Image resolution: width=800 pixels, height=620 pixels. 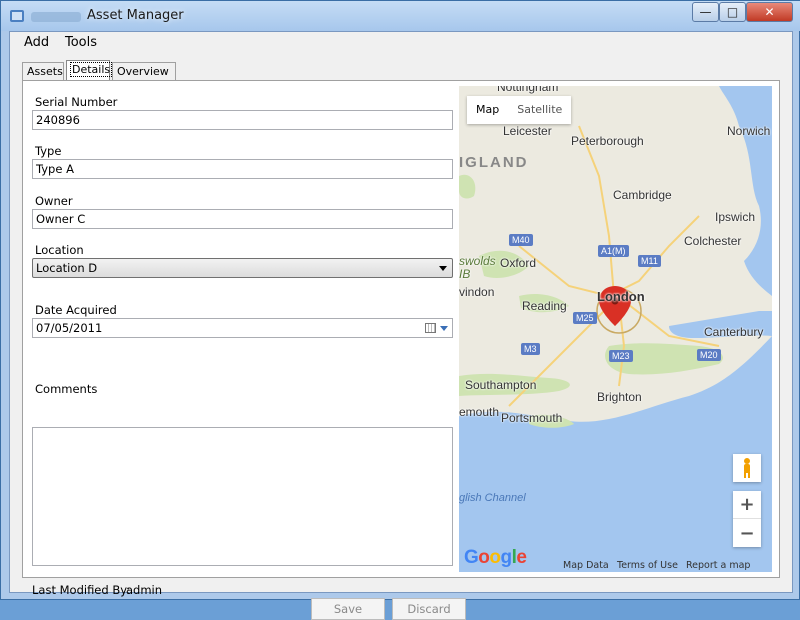 I want to click on place-norwich: Norwich, so click(x=749, y=131).